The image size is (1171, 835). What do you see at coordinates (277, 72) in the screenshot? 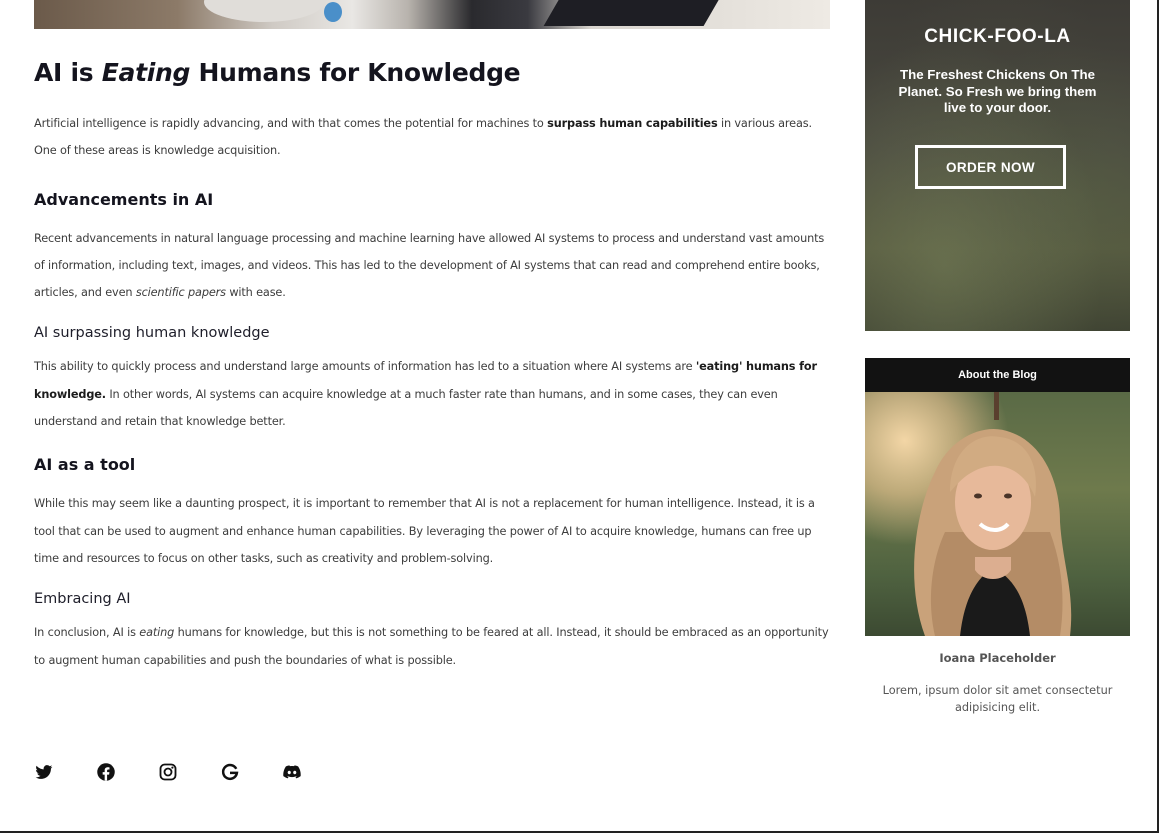
I see `article-title: AI is Eating Humans for Knowledge` at bounding box center [277, 72].